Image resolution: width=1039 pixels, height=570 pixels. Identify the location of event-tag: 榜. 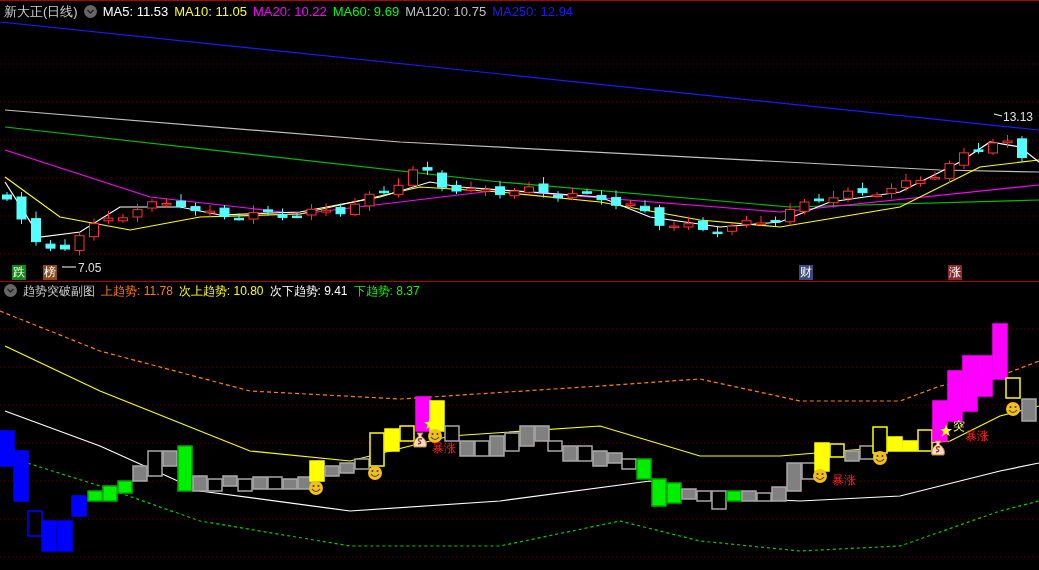
(50, 272).